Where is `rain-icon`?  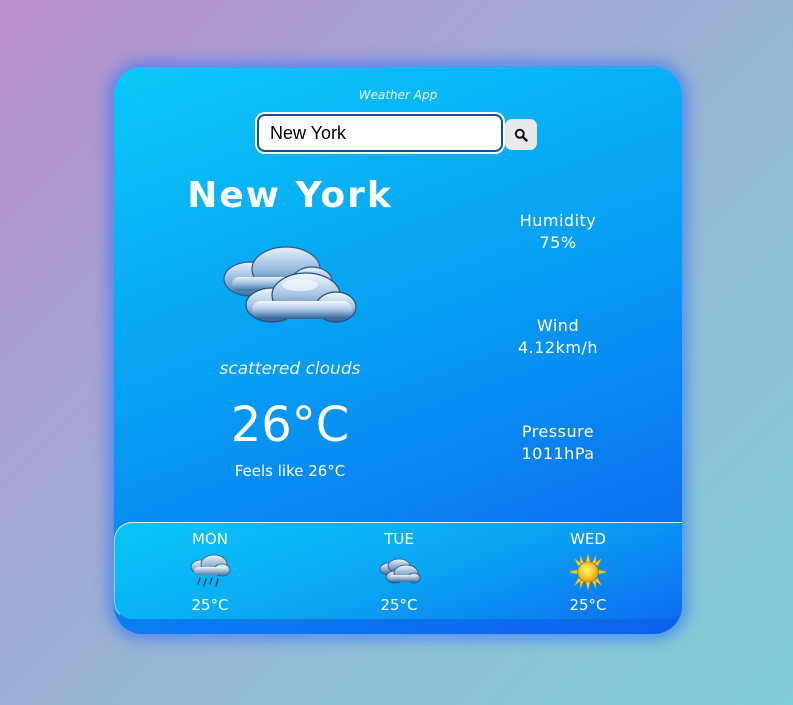
rain-icon is located at coordinates (210, 573).